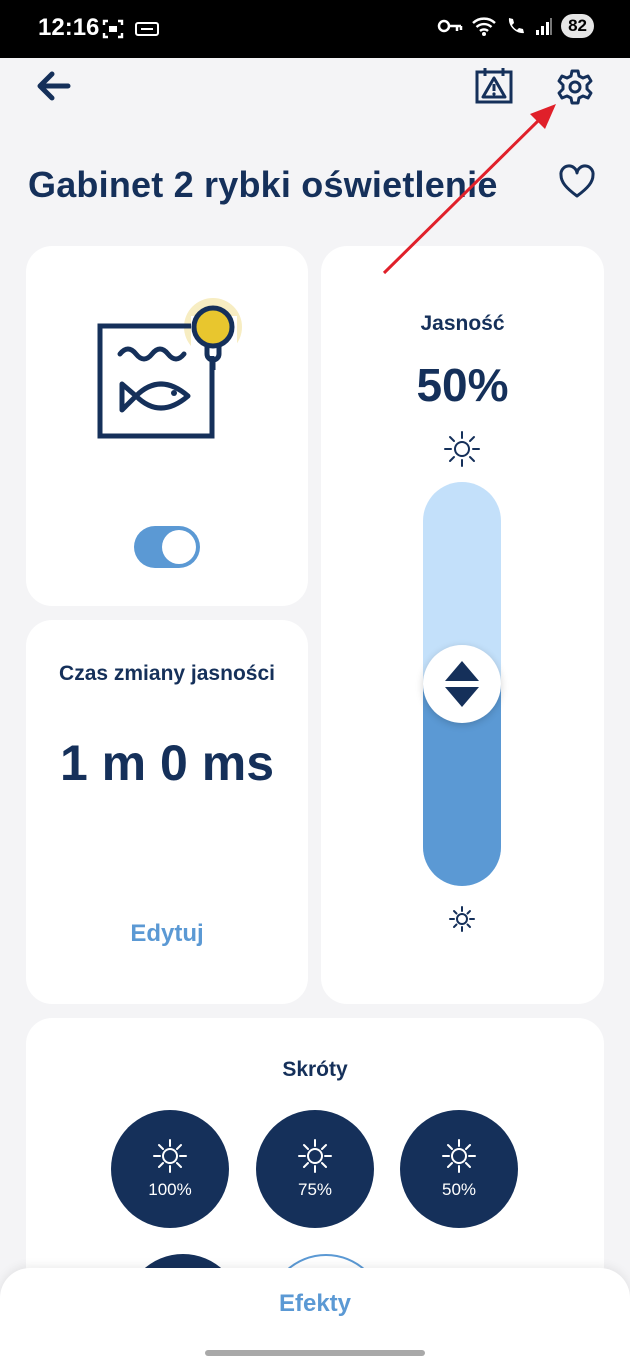  I want to click on cast-icon, so click(147, 29).